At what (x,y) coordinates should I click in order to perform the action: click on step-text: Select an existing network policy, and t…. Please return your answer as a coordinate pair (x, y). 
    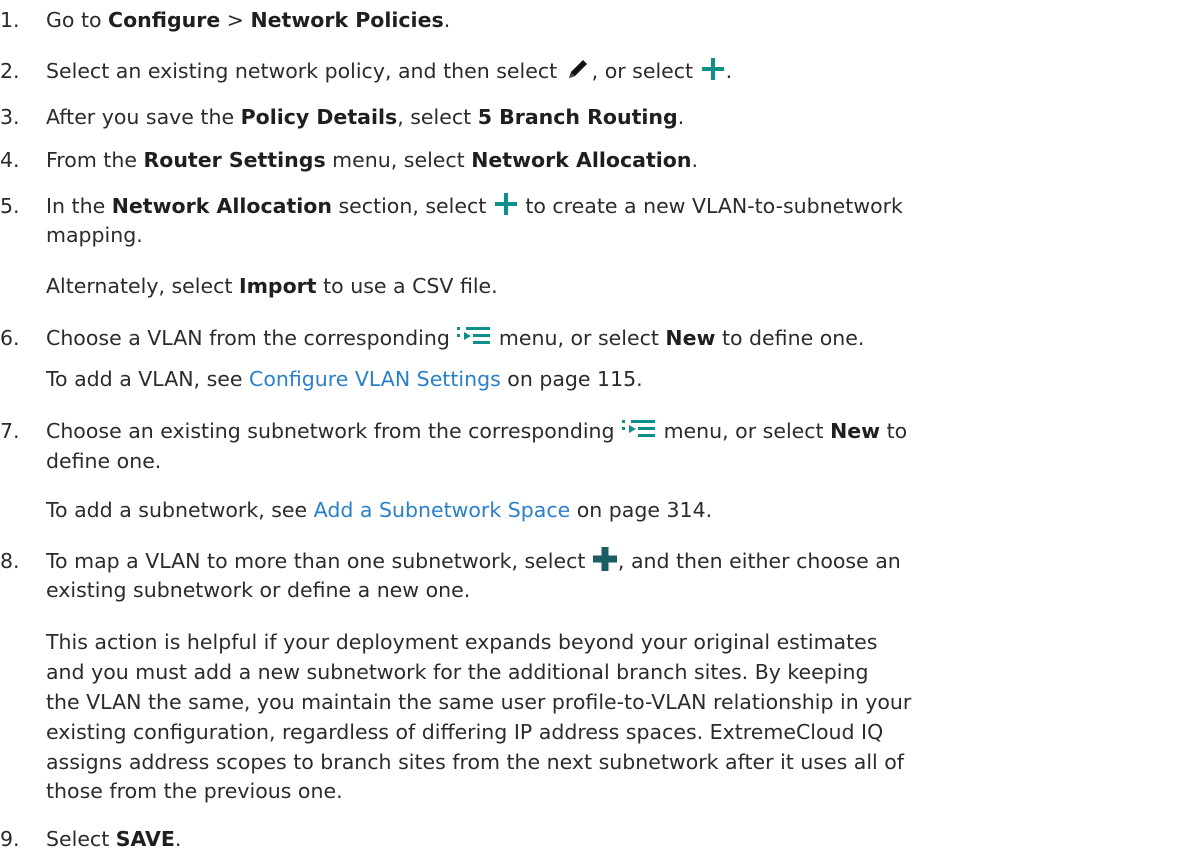
    Looking at the image, I should click on (389, 71).